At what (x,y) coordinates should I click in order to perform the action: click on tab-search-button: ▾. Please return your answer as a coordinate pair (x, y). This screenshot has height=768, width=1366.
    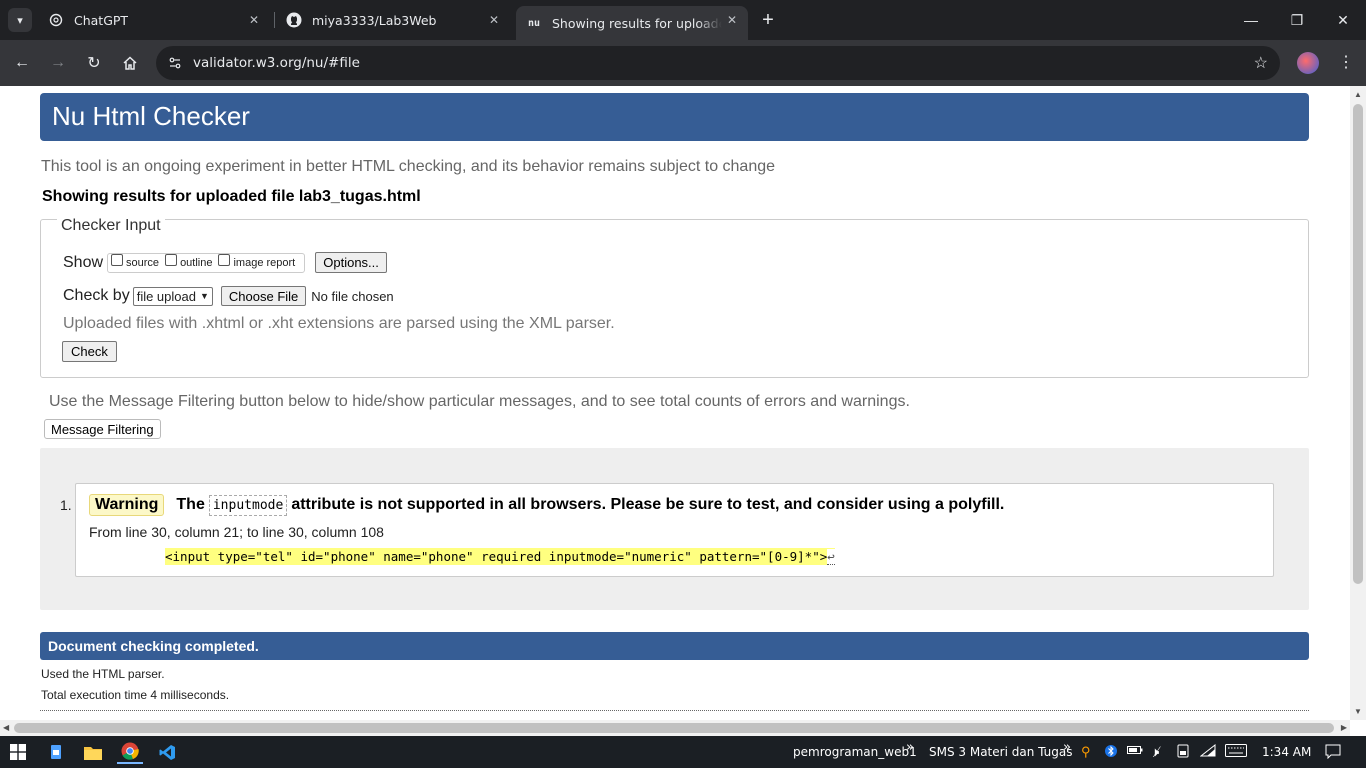
    Looking at the image, I should click on (20, 20).